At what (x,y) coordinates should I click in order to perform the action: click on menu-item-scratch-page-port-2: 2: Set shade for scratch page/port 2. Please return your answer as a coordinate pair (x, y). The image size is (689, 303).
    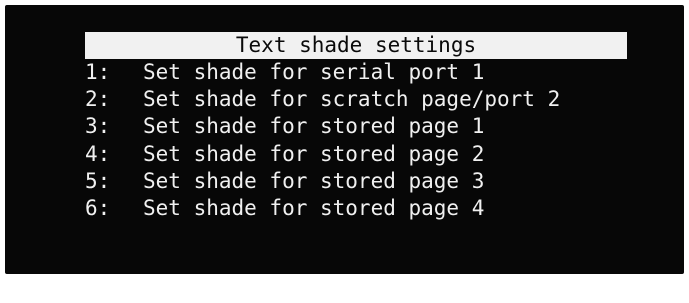
    Looking at the image, I should click on (356, 99).